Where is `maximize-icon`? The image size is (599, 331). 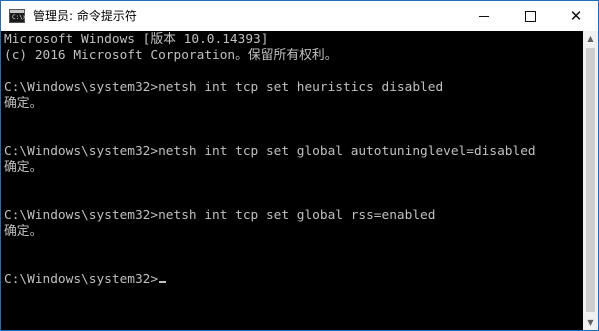 maximize-icon is located at coordinates (530, 16).